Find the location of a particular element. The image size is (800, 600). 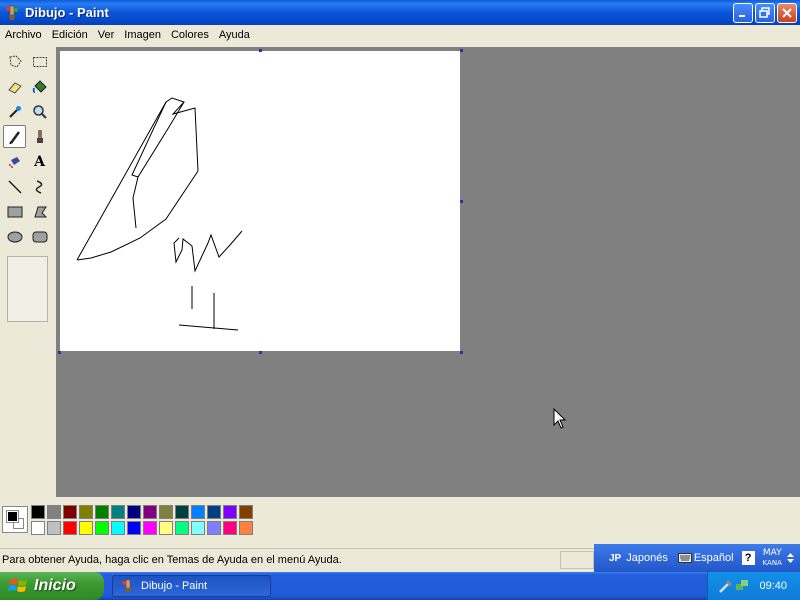

taskbar: Inicio Dibujo - Paint 09:40 is located at coordinates (400, 586).